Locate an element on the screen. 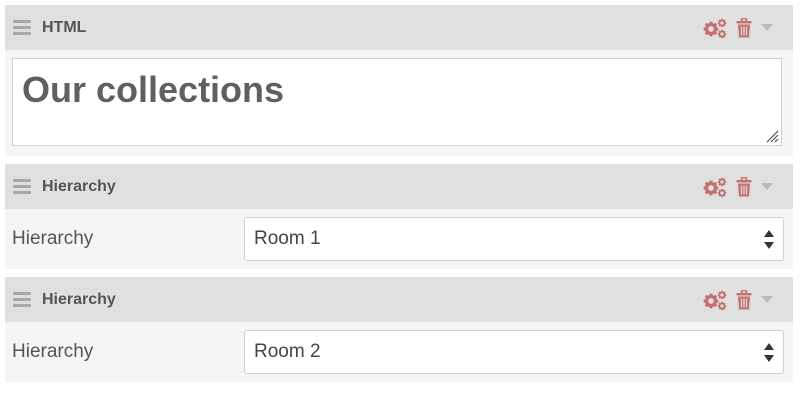 This screenshot has height=393, width=800. block-header: HTML is located at coordinates (399, 27).